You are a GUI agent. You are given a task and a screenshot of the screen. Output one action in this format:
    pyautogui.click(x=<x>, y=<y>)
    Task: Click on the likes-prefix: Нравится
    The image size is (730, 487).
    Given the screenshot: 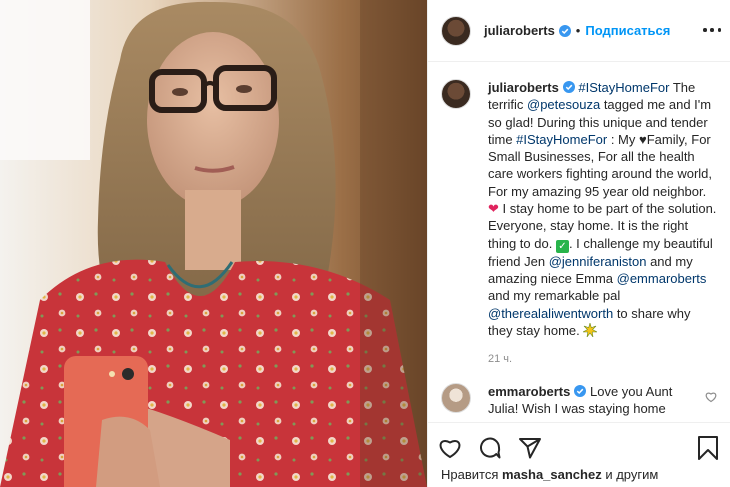 What is the action you would take?
    pyautogui.click(x=471, y=474)
    